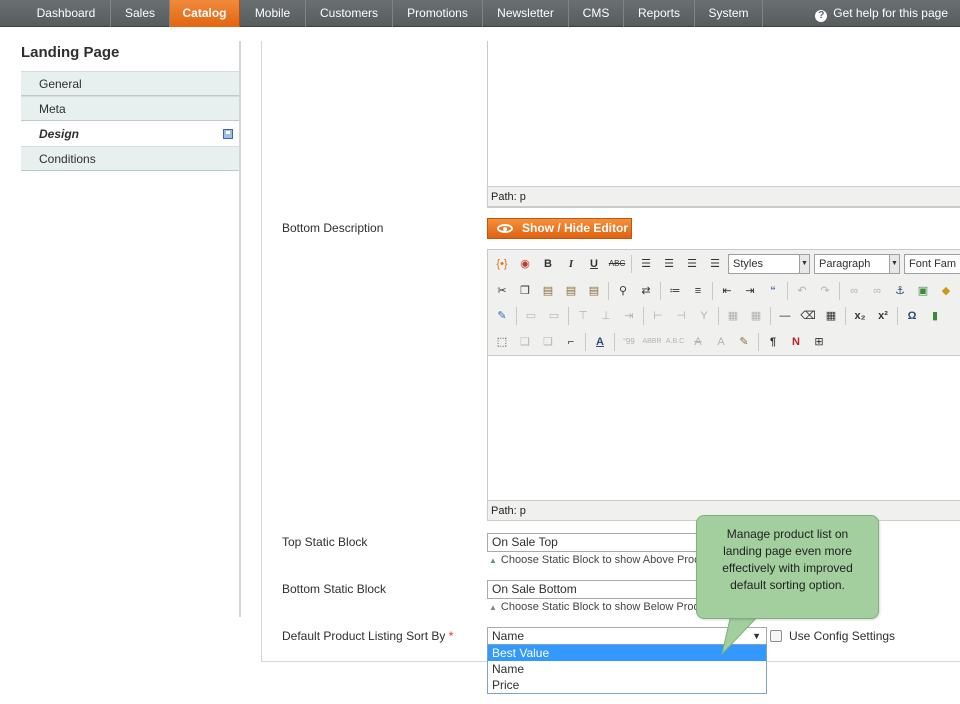 This screenshot has height=704, width=960. What do you see at coordinates (493, 560) in the screenshot?
I see `triangle-up-icon: ▲` at bounding box center [493, 560].